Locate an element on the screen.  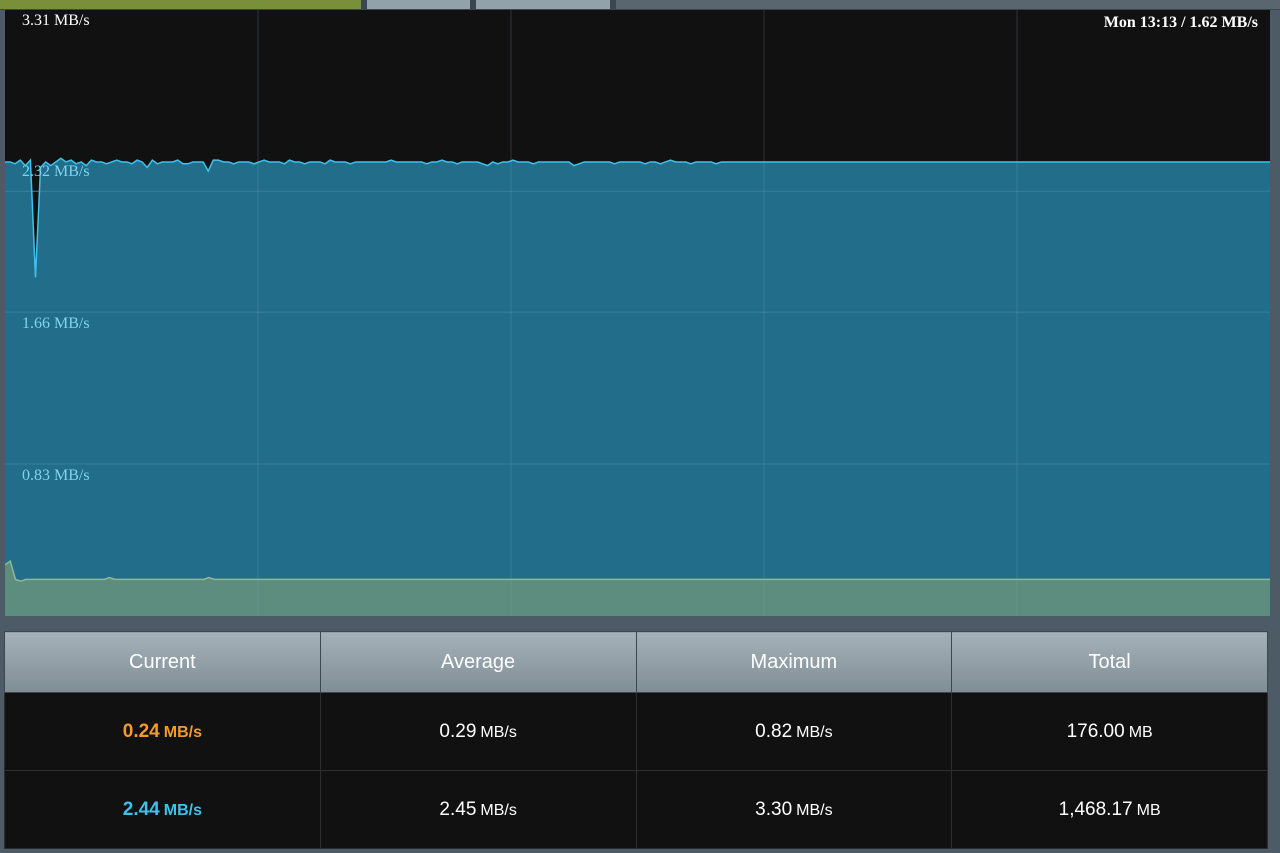
average-value: 2.45 is located at coordinates (458, 809).